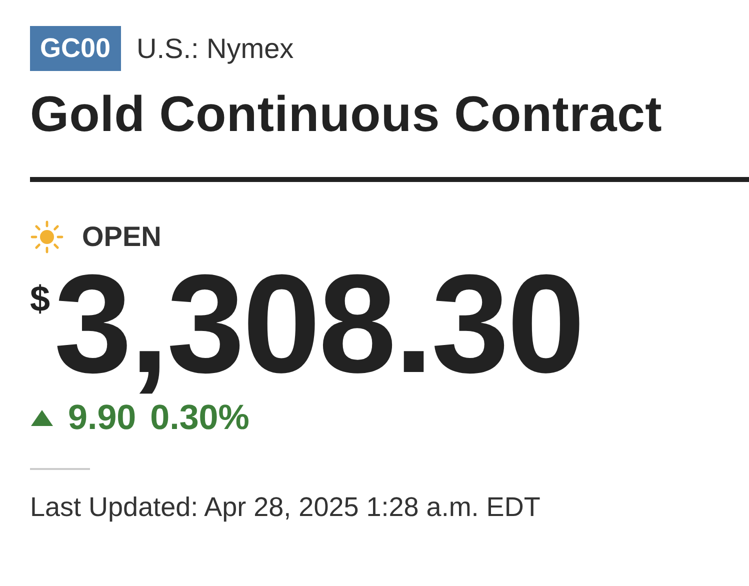 The width and height of the screenshot is (749, 586). What do you see at coordinates (102, 418) in the screenshot?
I see `change-amount: 9.90` at bounding box center [102, 418].